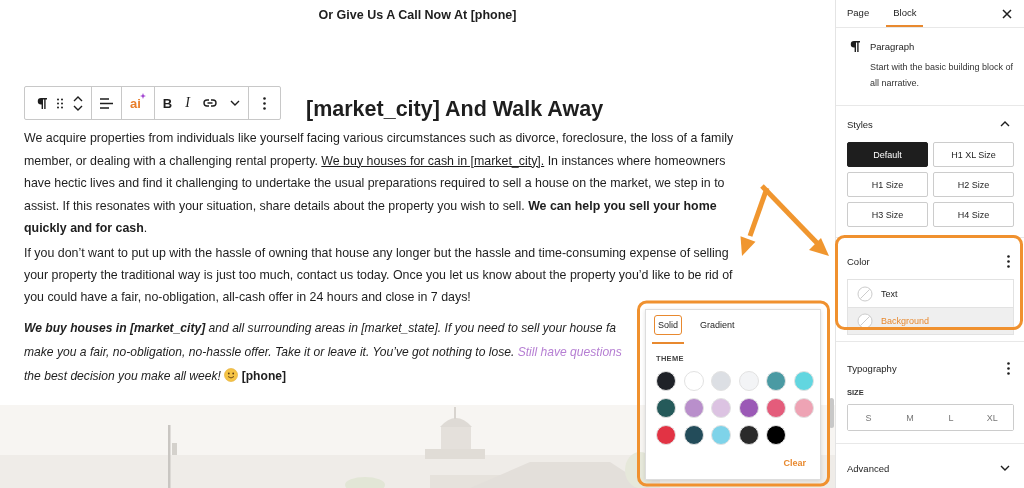  What do you see at coordinates (942, 75) in the screenshot?
I see `block-description: Start with the basic building block of all narrative.` at bounding box center [942, 75].